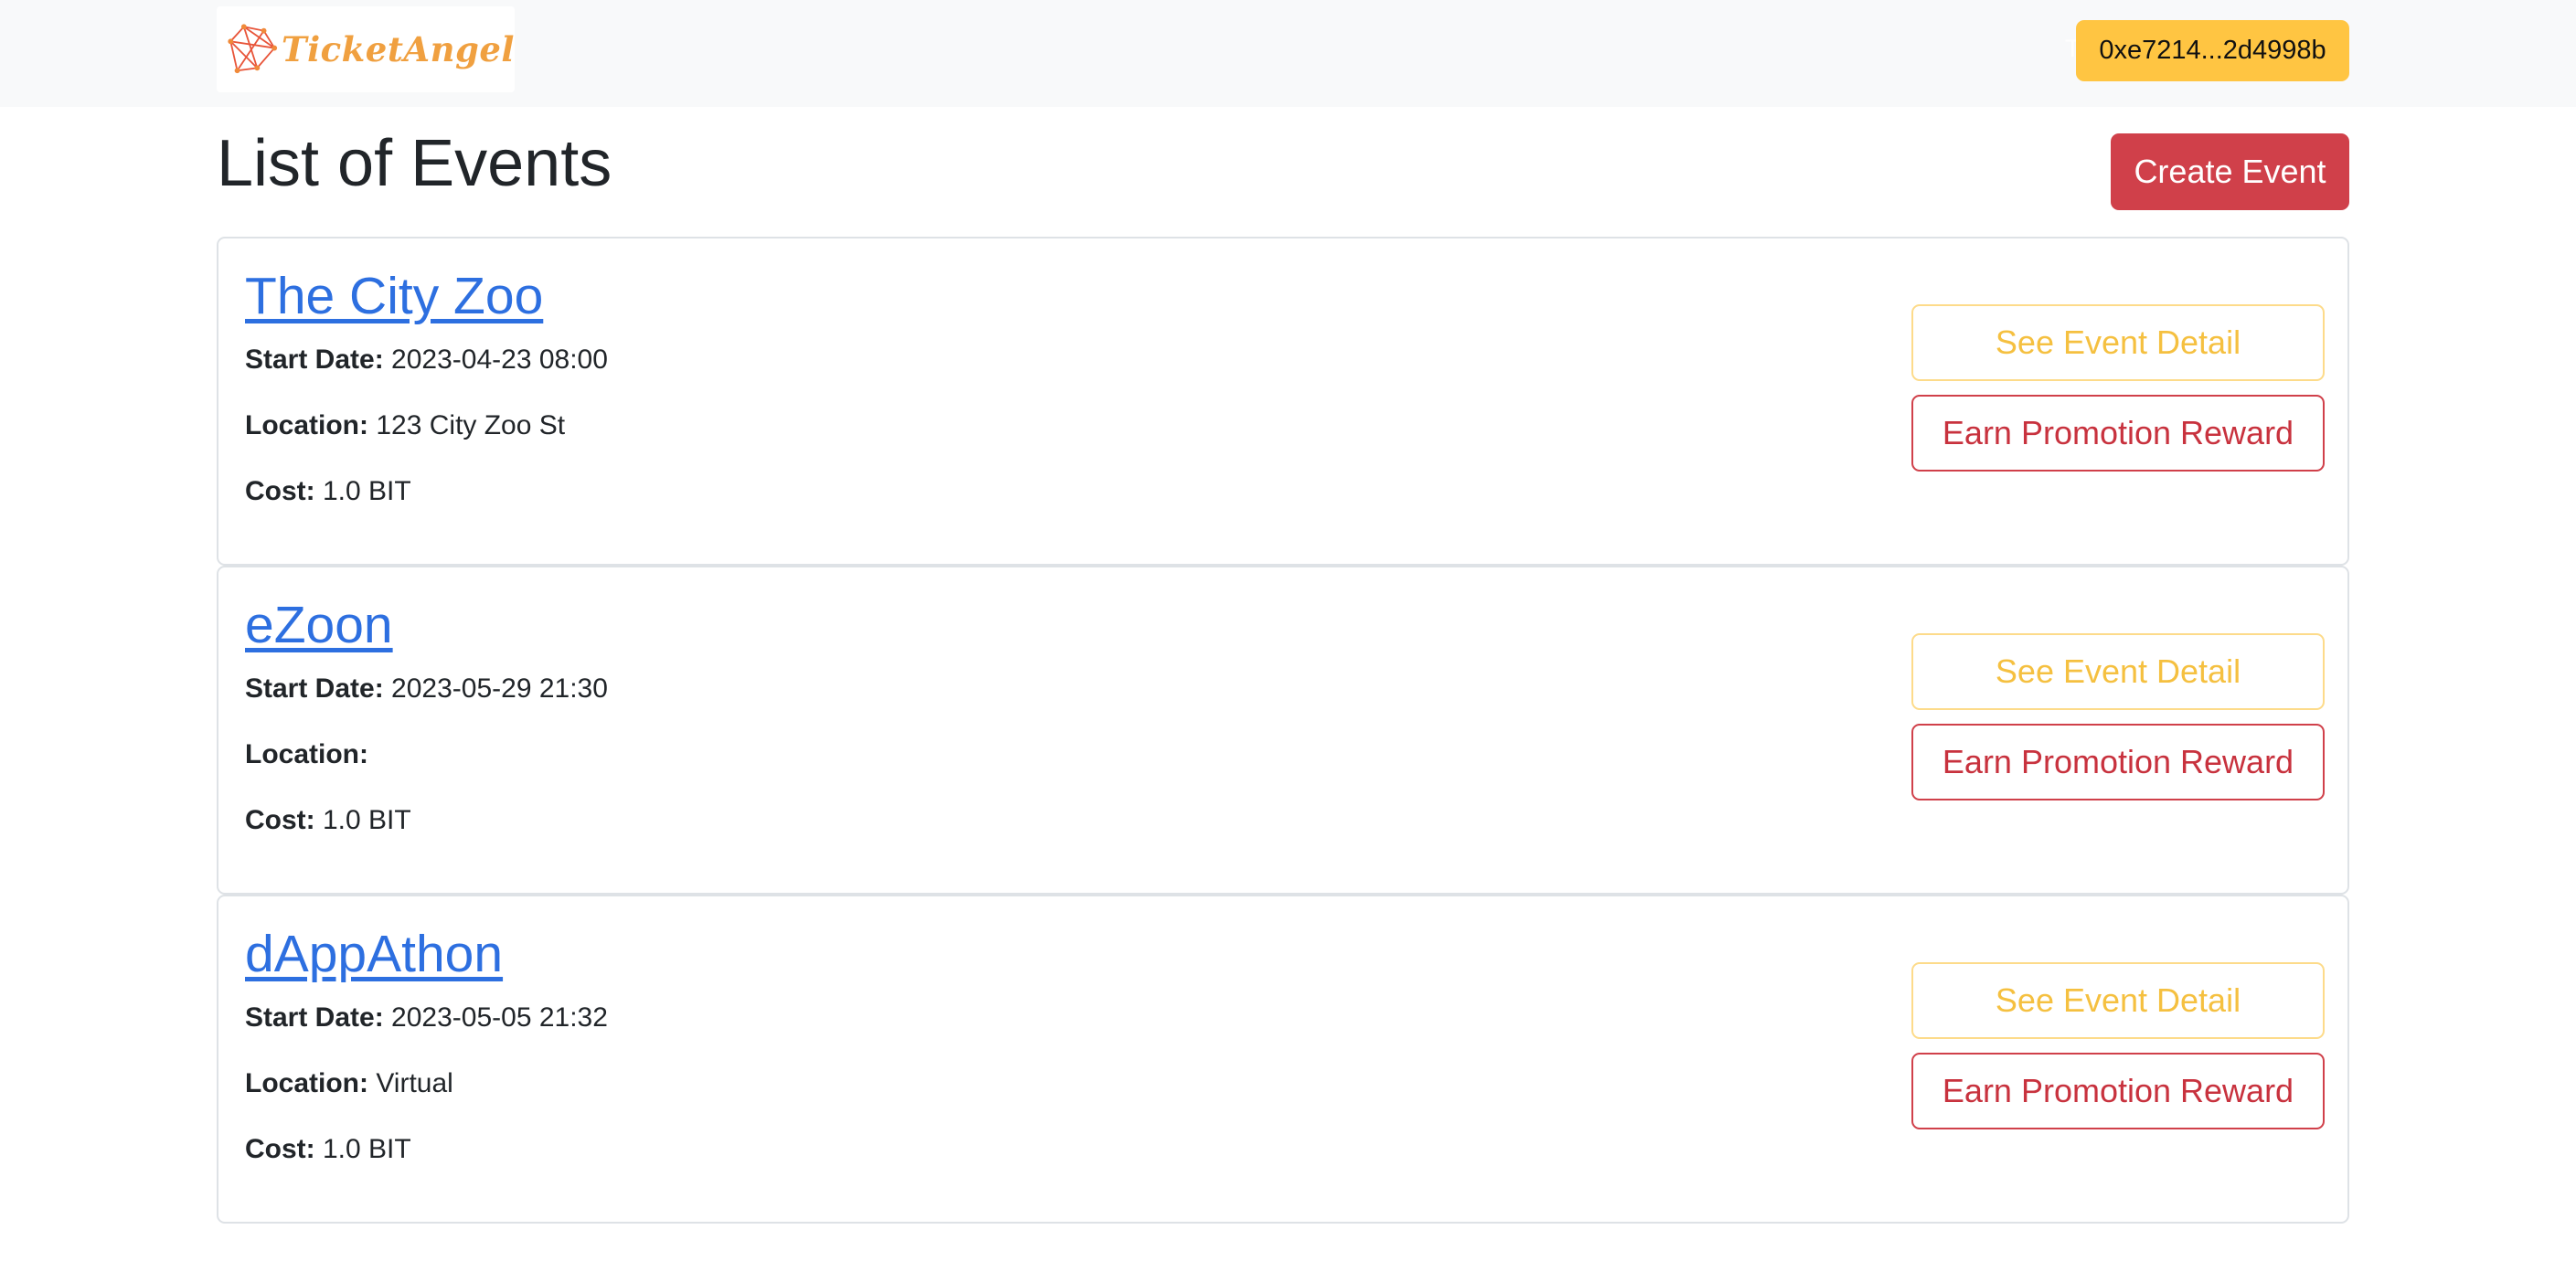 Image resolution: width=2576 pixels, height=1272 pixels. Describe the element at coordinates (471, 425) in the screenshot. I see `location-value: 123 City Zoo St` at that location.